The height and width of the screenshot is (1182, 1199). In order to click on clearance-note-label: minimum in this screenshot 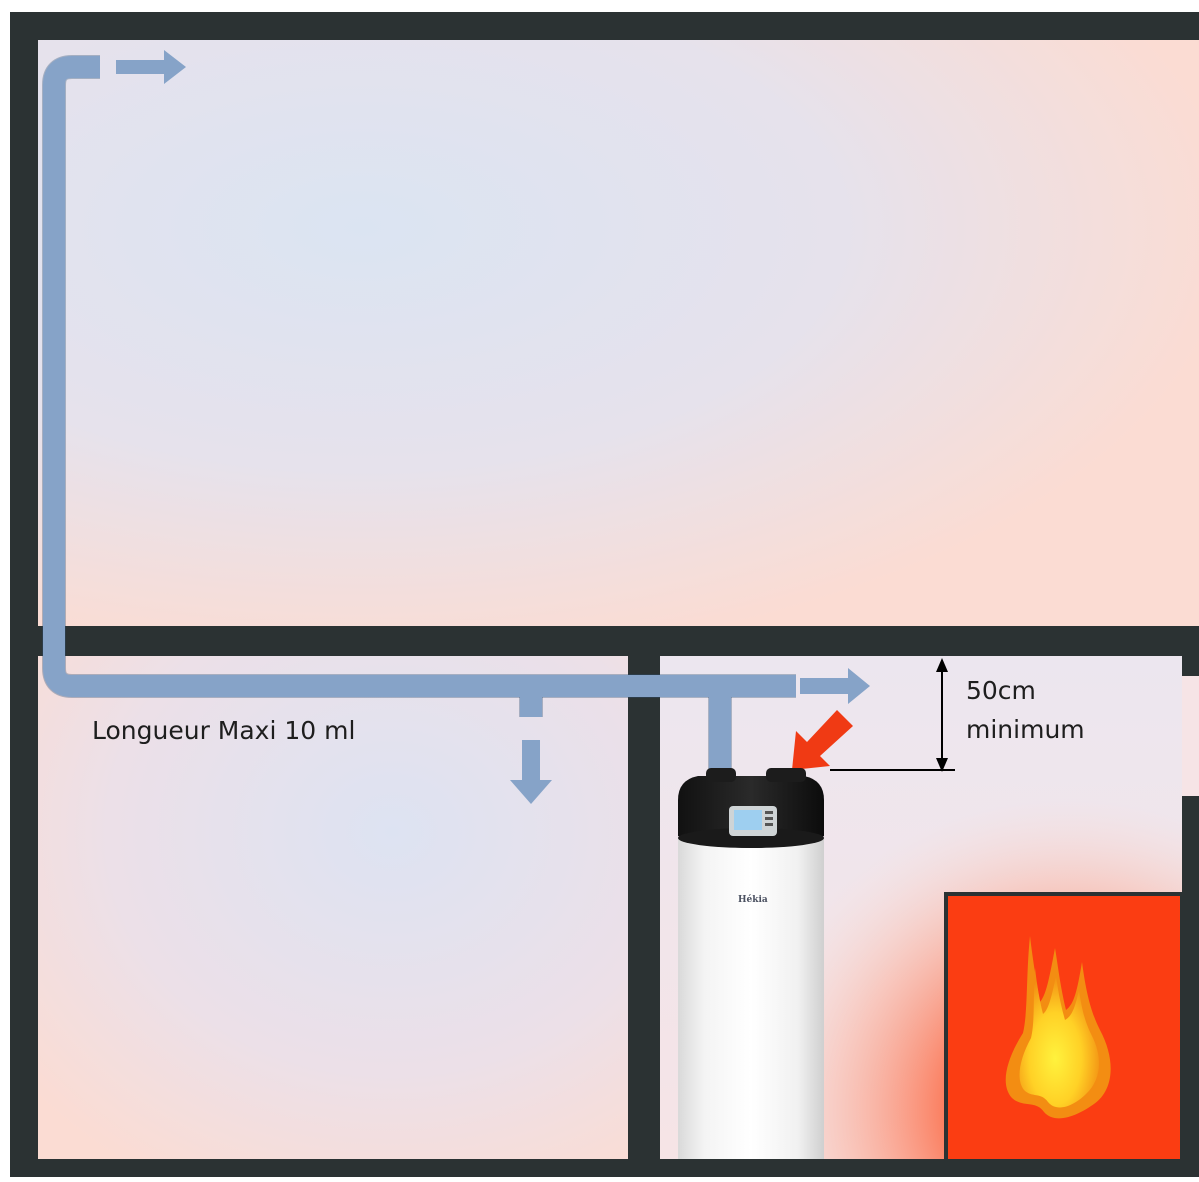, I will do `click(1025, 729)`.